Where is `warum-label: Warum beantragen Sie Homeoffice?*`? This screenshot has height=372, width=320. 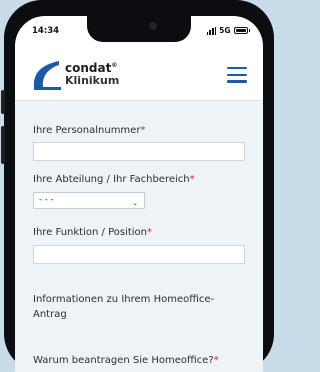
warum-label: Warum beantragen Sie Homeoffice?* is located at coordinates (126, 360).